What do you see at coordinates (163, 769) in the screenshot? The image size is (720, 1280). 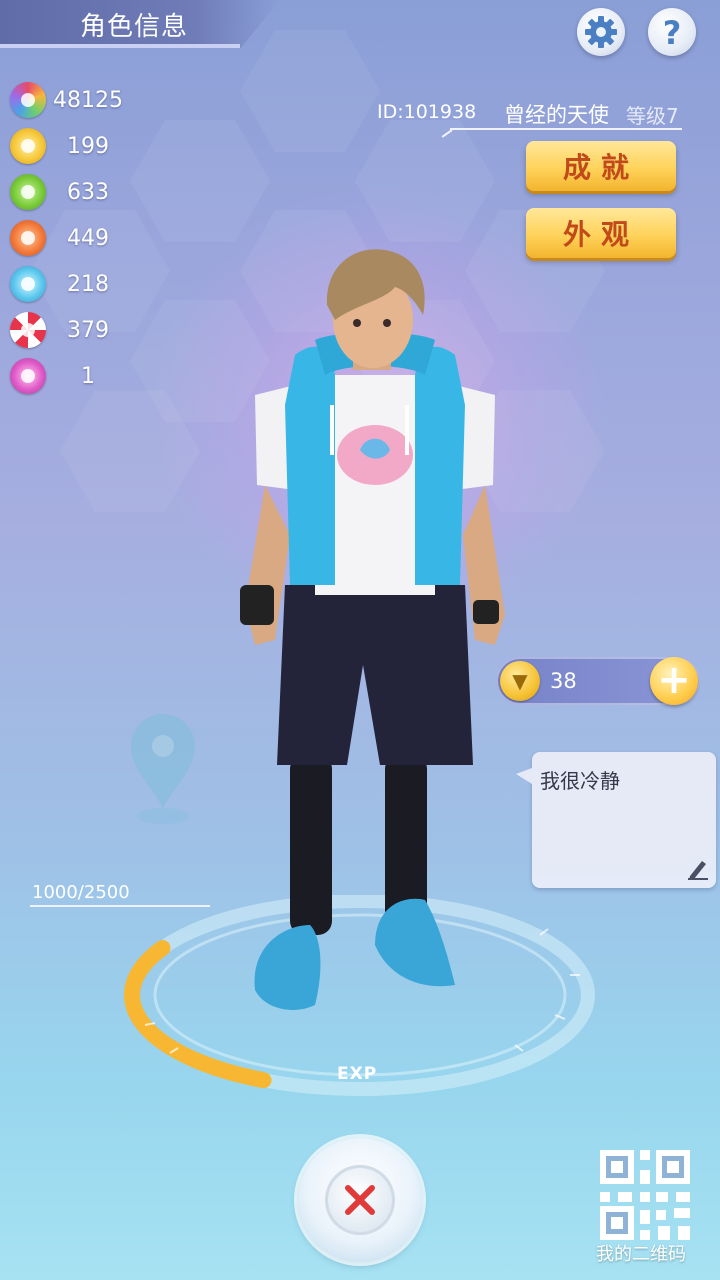 I see `location-pin-icon` at bounding box center [163, 769].